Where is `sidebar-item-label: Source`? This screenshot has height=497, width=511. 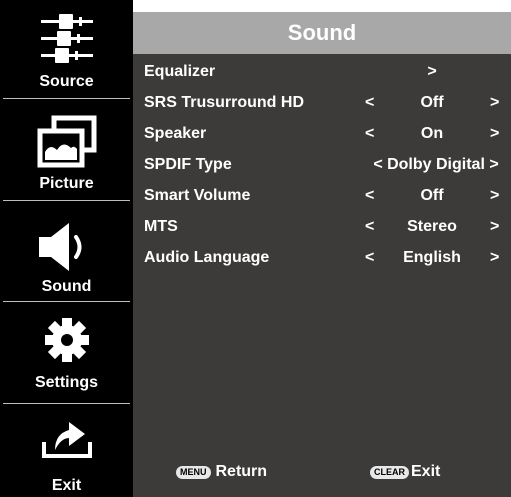 sidebar-item-label: Source is located at coordinates (66, 81).